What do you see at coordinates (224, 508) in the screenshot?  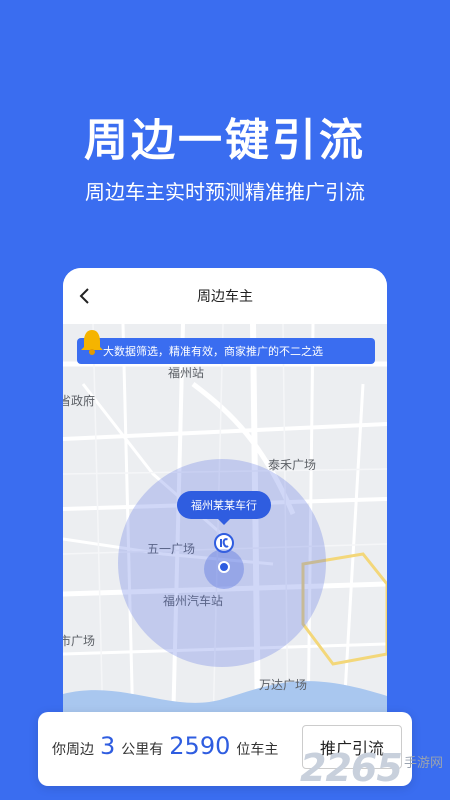 I see `shop-marker-label: 福州某某车行` at bounding box center [224, 508].